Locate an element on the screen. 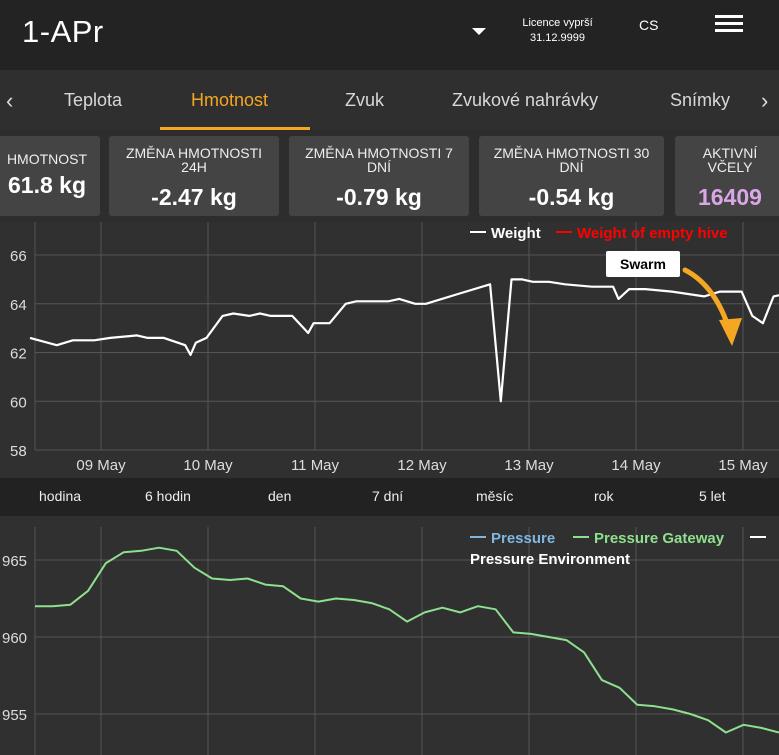 This screenshot has width=779, height=755. tab-hmotnost: Hmotnost is located at coordinates (229, 100).